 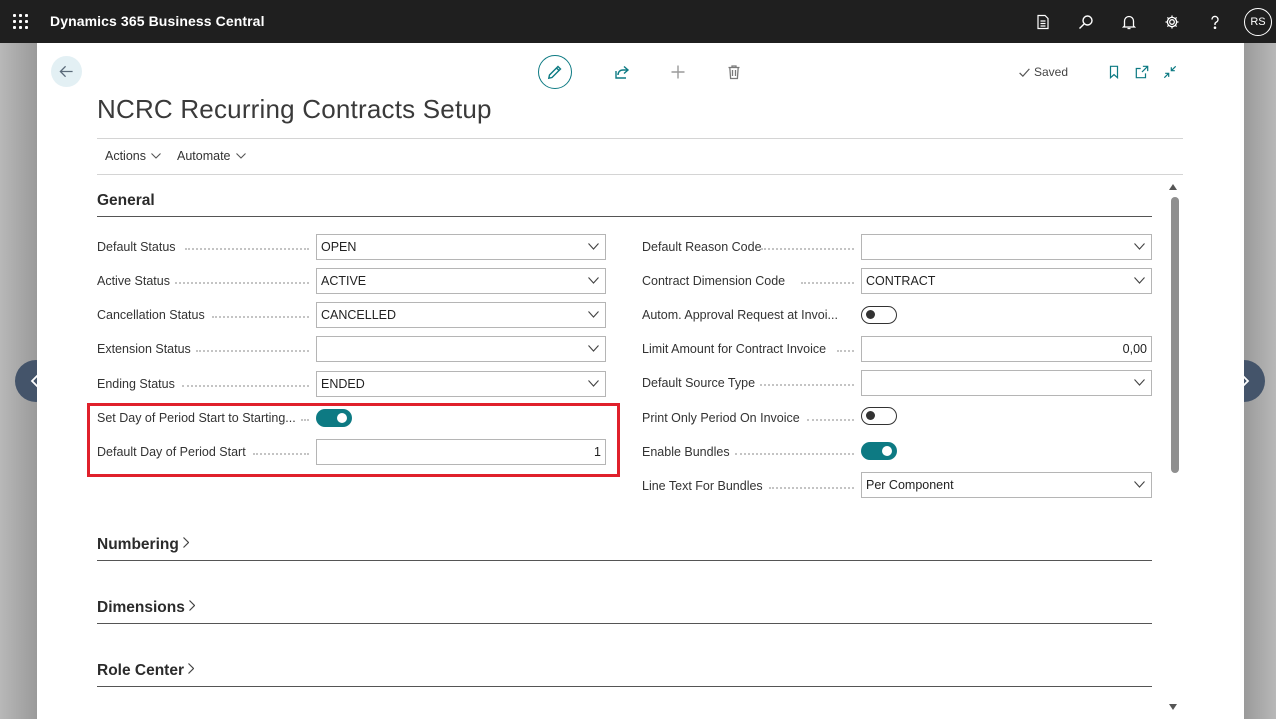 I want to click on field-value: OPEN, so click(x=339, y=247).